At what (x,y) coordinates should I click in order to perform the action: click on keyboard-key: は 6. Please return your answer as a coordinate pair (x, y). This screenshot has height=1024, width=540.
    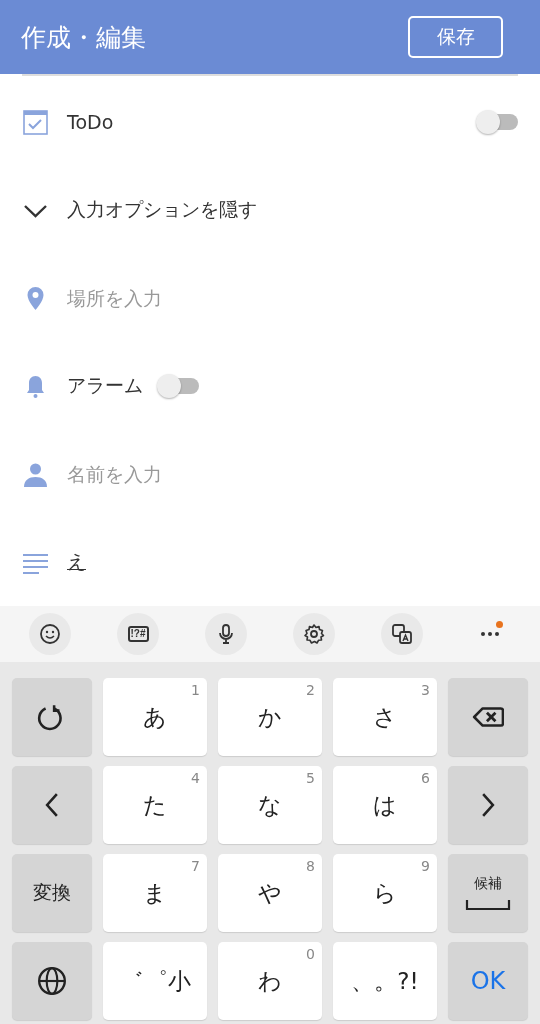
    Looking at the image, I should click on (385, 805).